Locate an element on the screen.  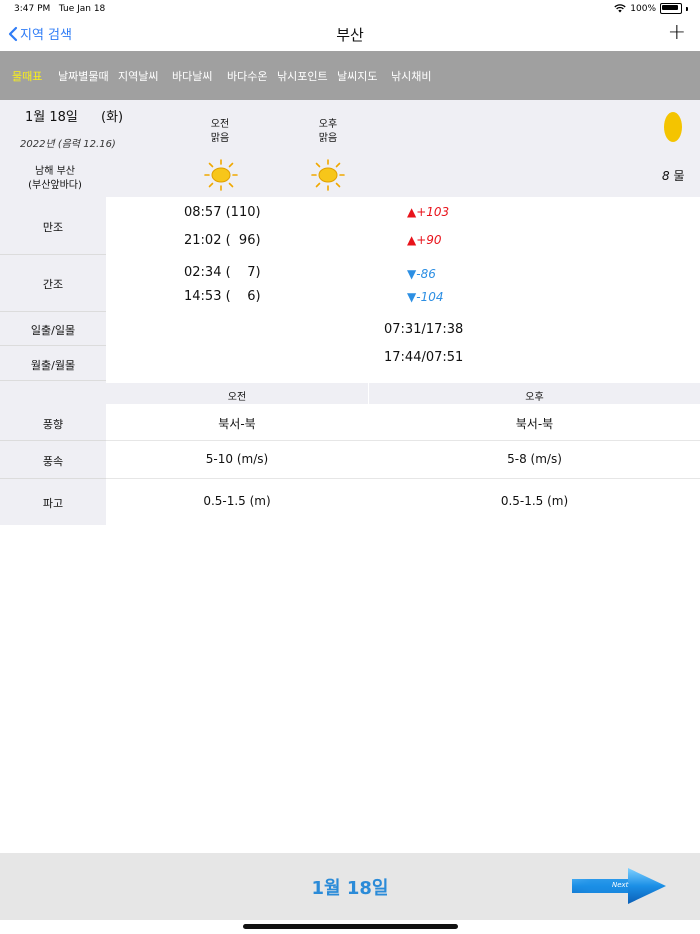
battery-percent: 100% is located at coordinates (643, 8).